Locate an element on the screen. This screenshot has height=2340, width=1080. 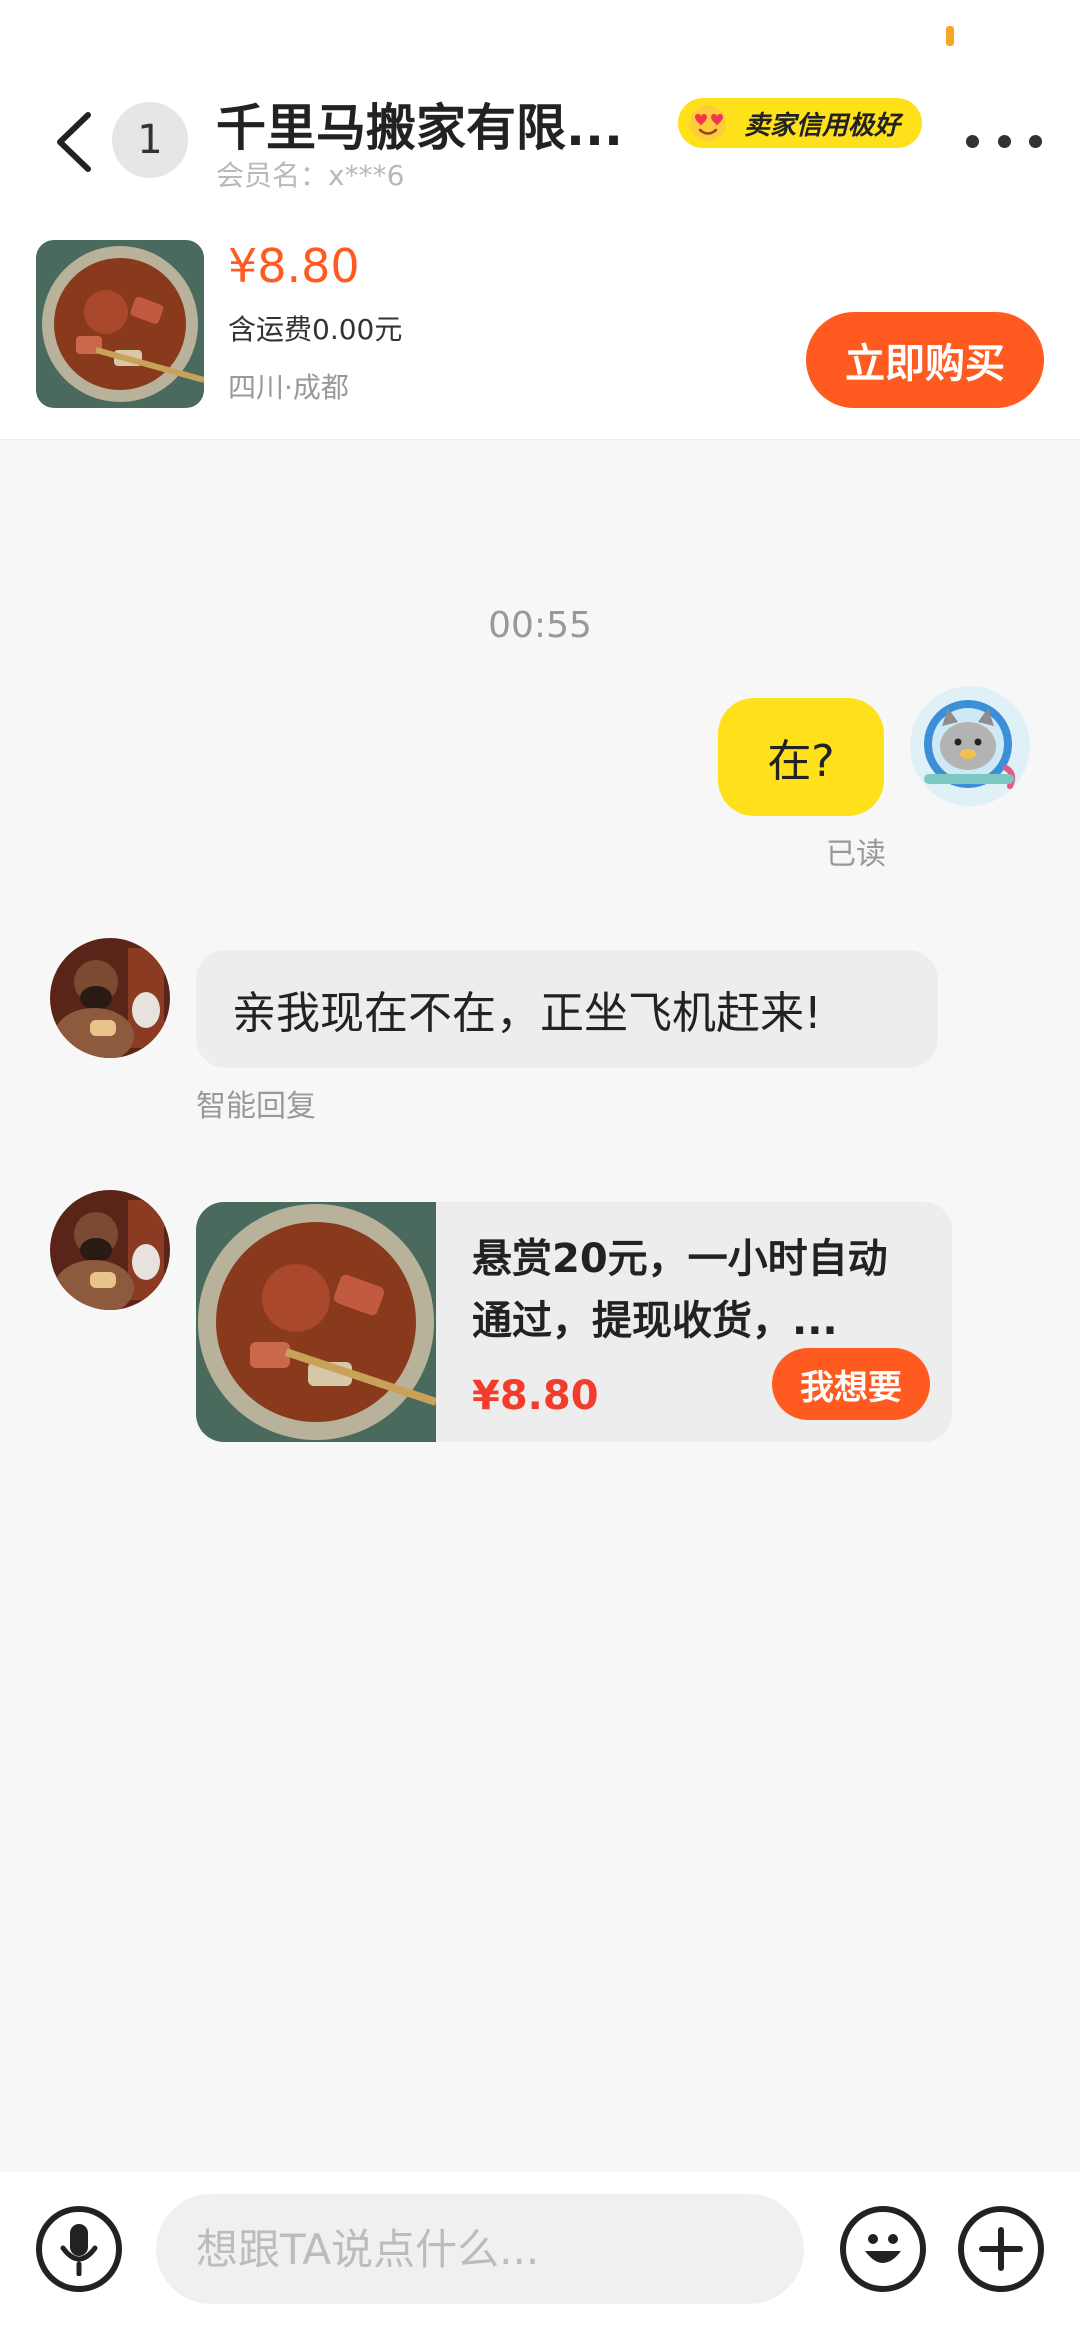
chevron-left-icon is located at coordinates (74, 142).